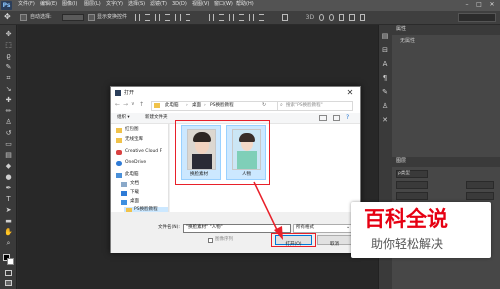  What do you see at coordinates (73, 17) in the screenshot?
I see `auto-select-dropdown` at bounding box center [73, 17].